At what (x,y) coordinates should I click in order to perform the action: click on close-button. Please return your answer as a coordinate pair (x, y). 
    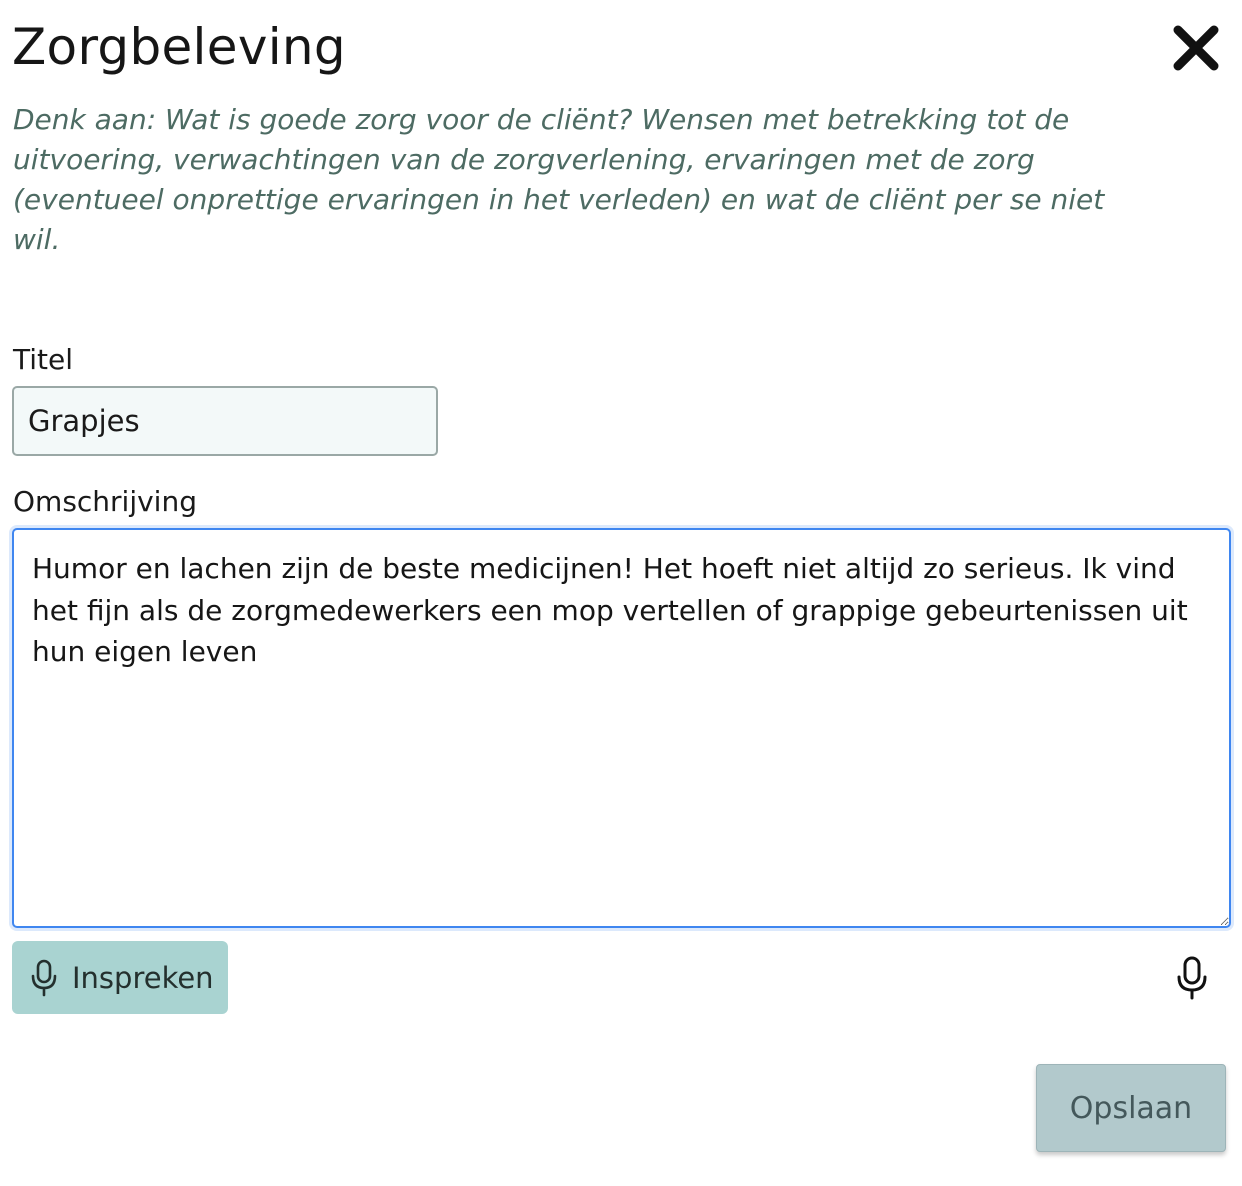
    Looking at the image, I should click on (1196, 48).